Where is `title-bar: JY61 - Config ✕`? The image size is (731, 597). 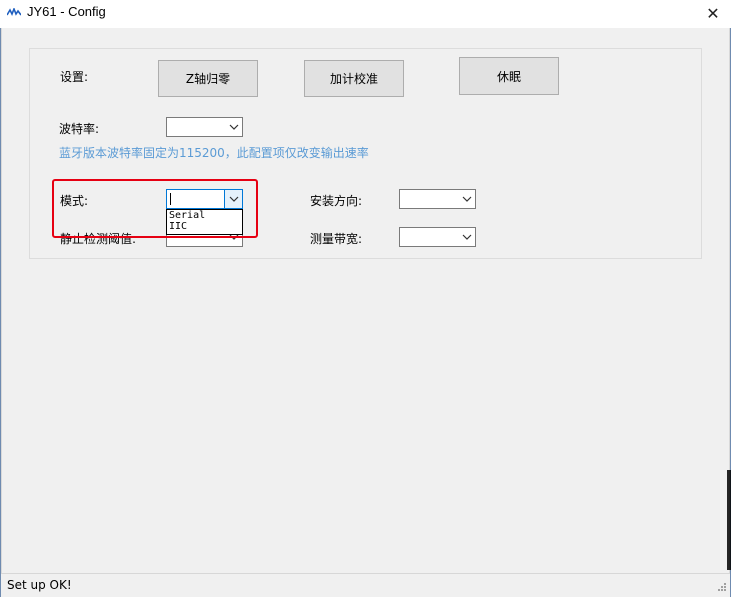 title-bar: JY61 - Config ✕ is located at coordinates (365, 14).